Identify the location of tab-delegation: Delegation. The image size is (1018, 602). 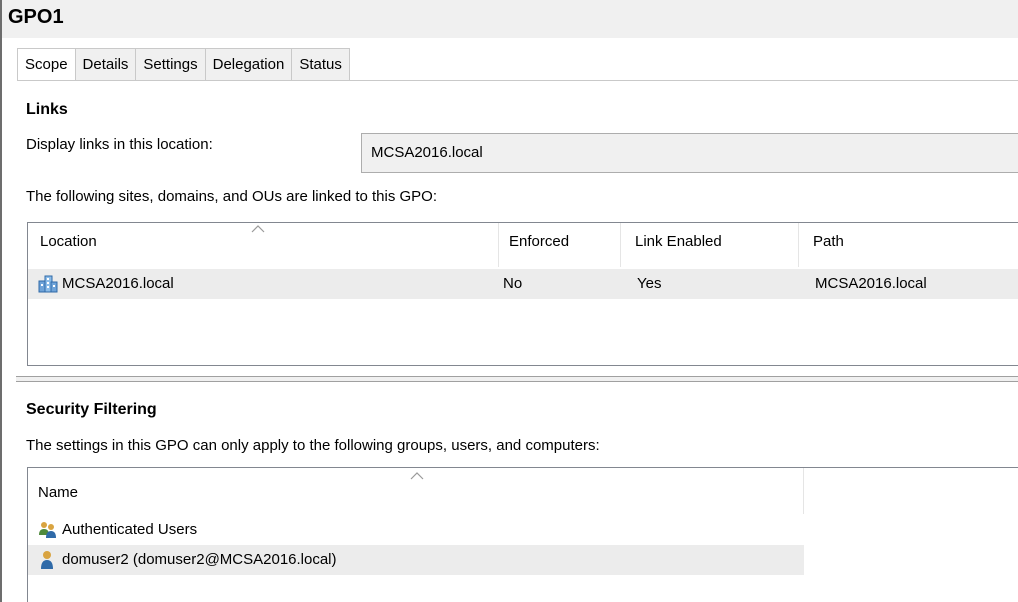
(249, 64).